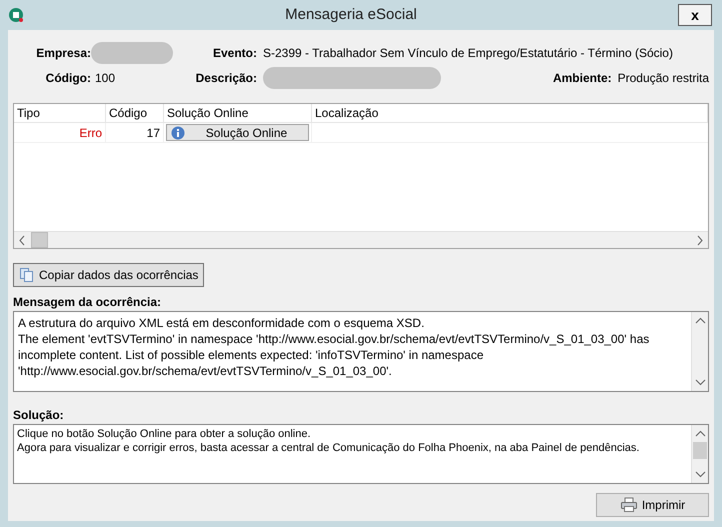  Describe the element at coordinates (63, 53) in the screenshot. I see `empresa-label: Empresa:` at that location.